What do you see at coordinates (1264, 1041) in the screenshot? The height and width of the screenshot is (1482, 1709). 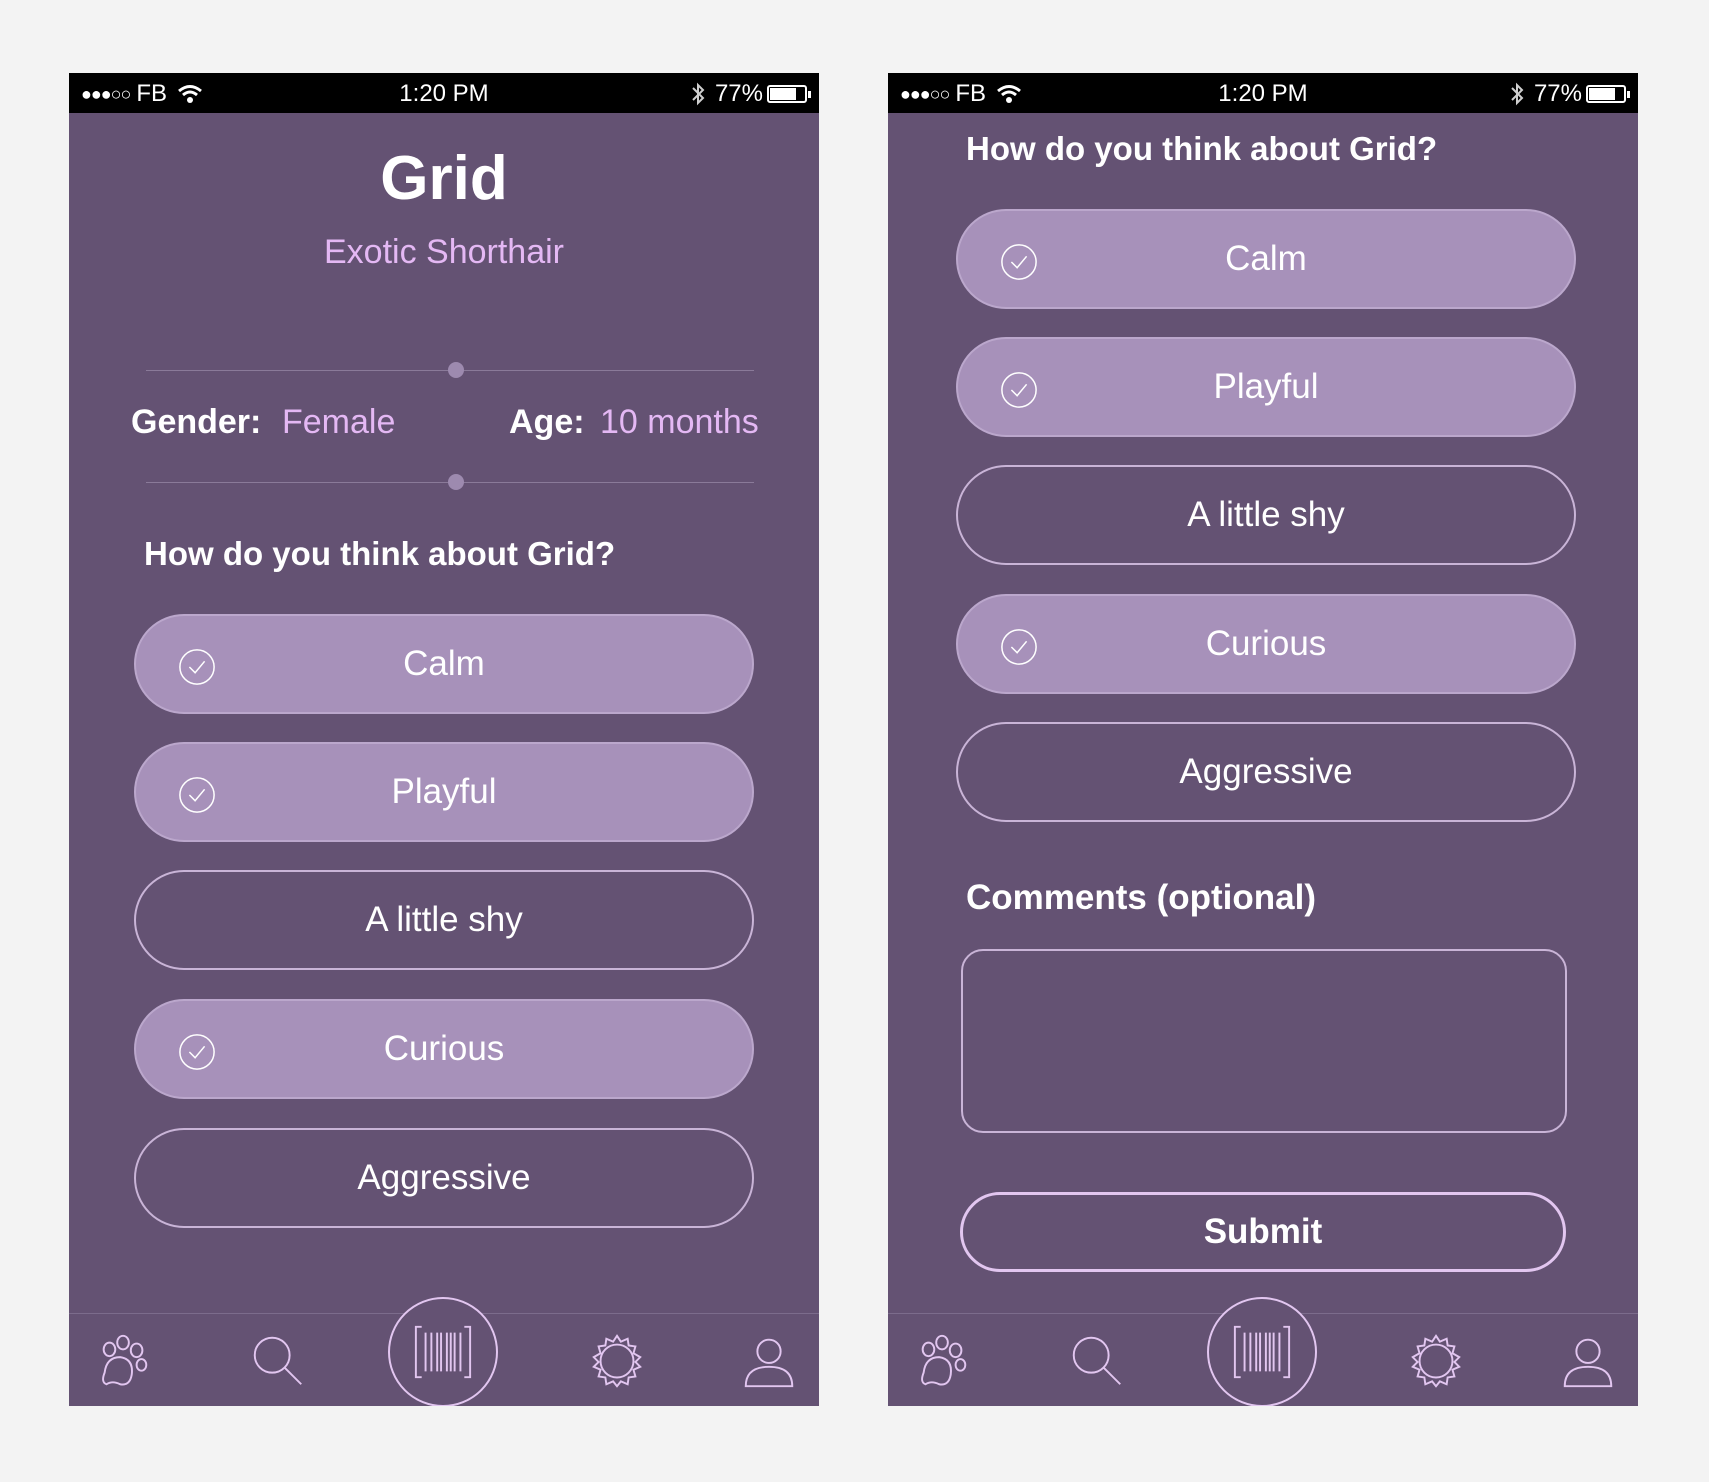 I see `comments-textarea` at bounding box center [1264, 1041].